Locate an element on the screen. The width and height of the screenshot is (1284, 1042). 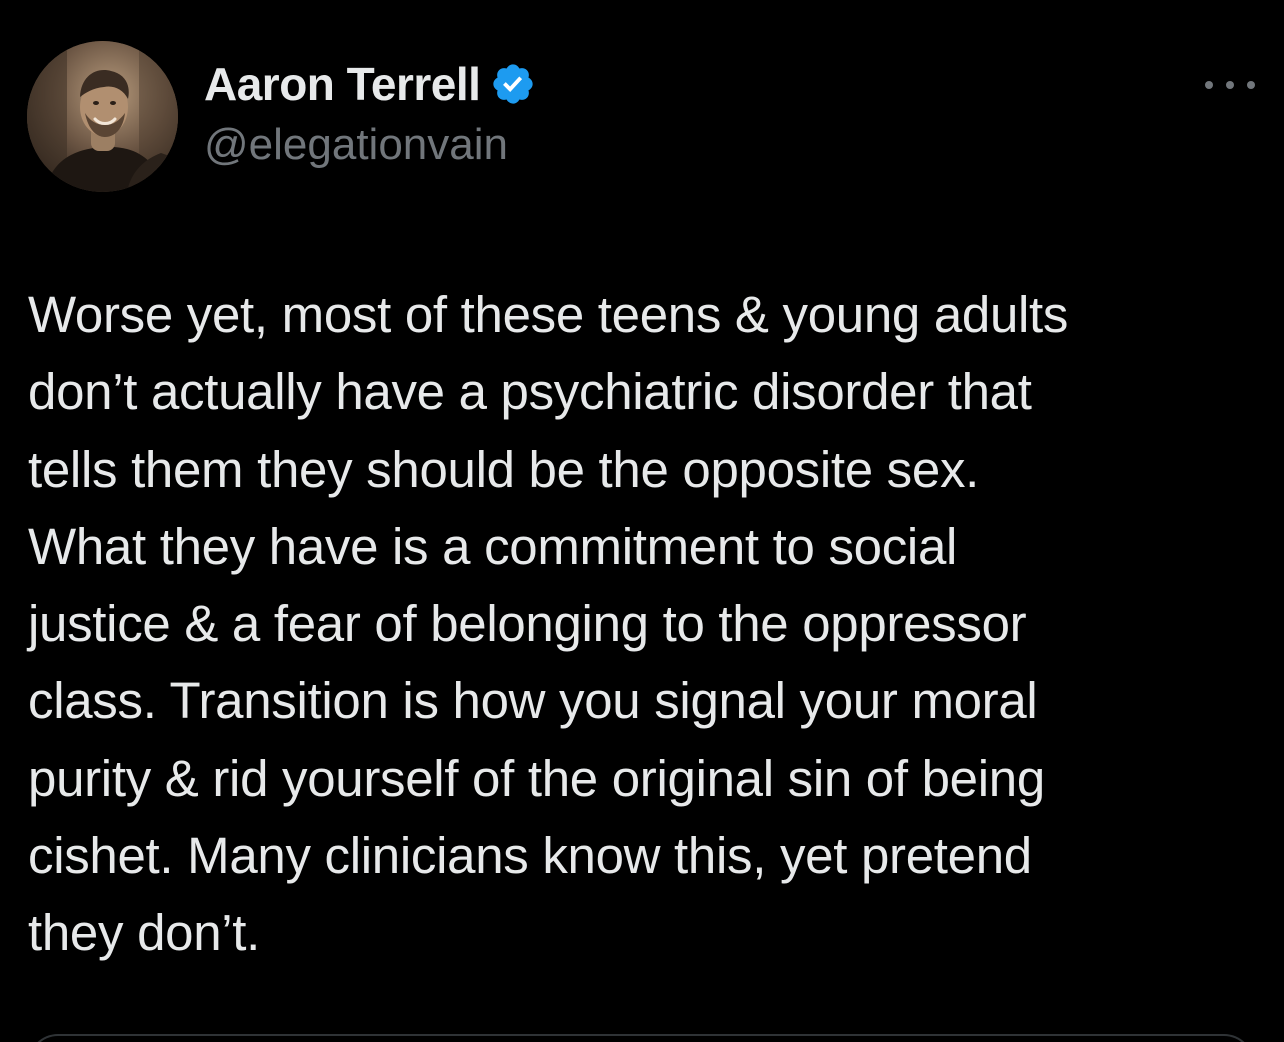
quoted-card-edge is located at coordinates (641, 1038).